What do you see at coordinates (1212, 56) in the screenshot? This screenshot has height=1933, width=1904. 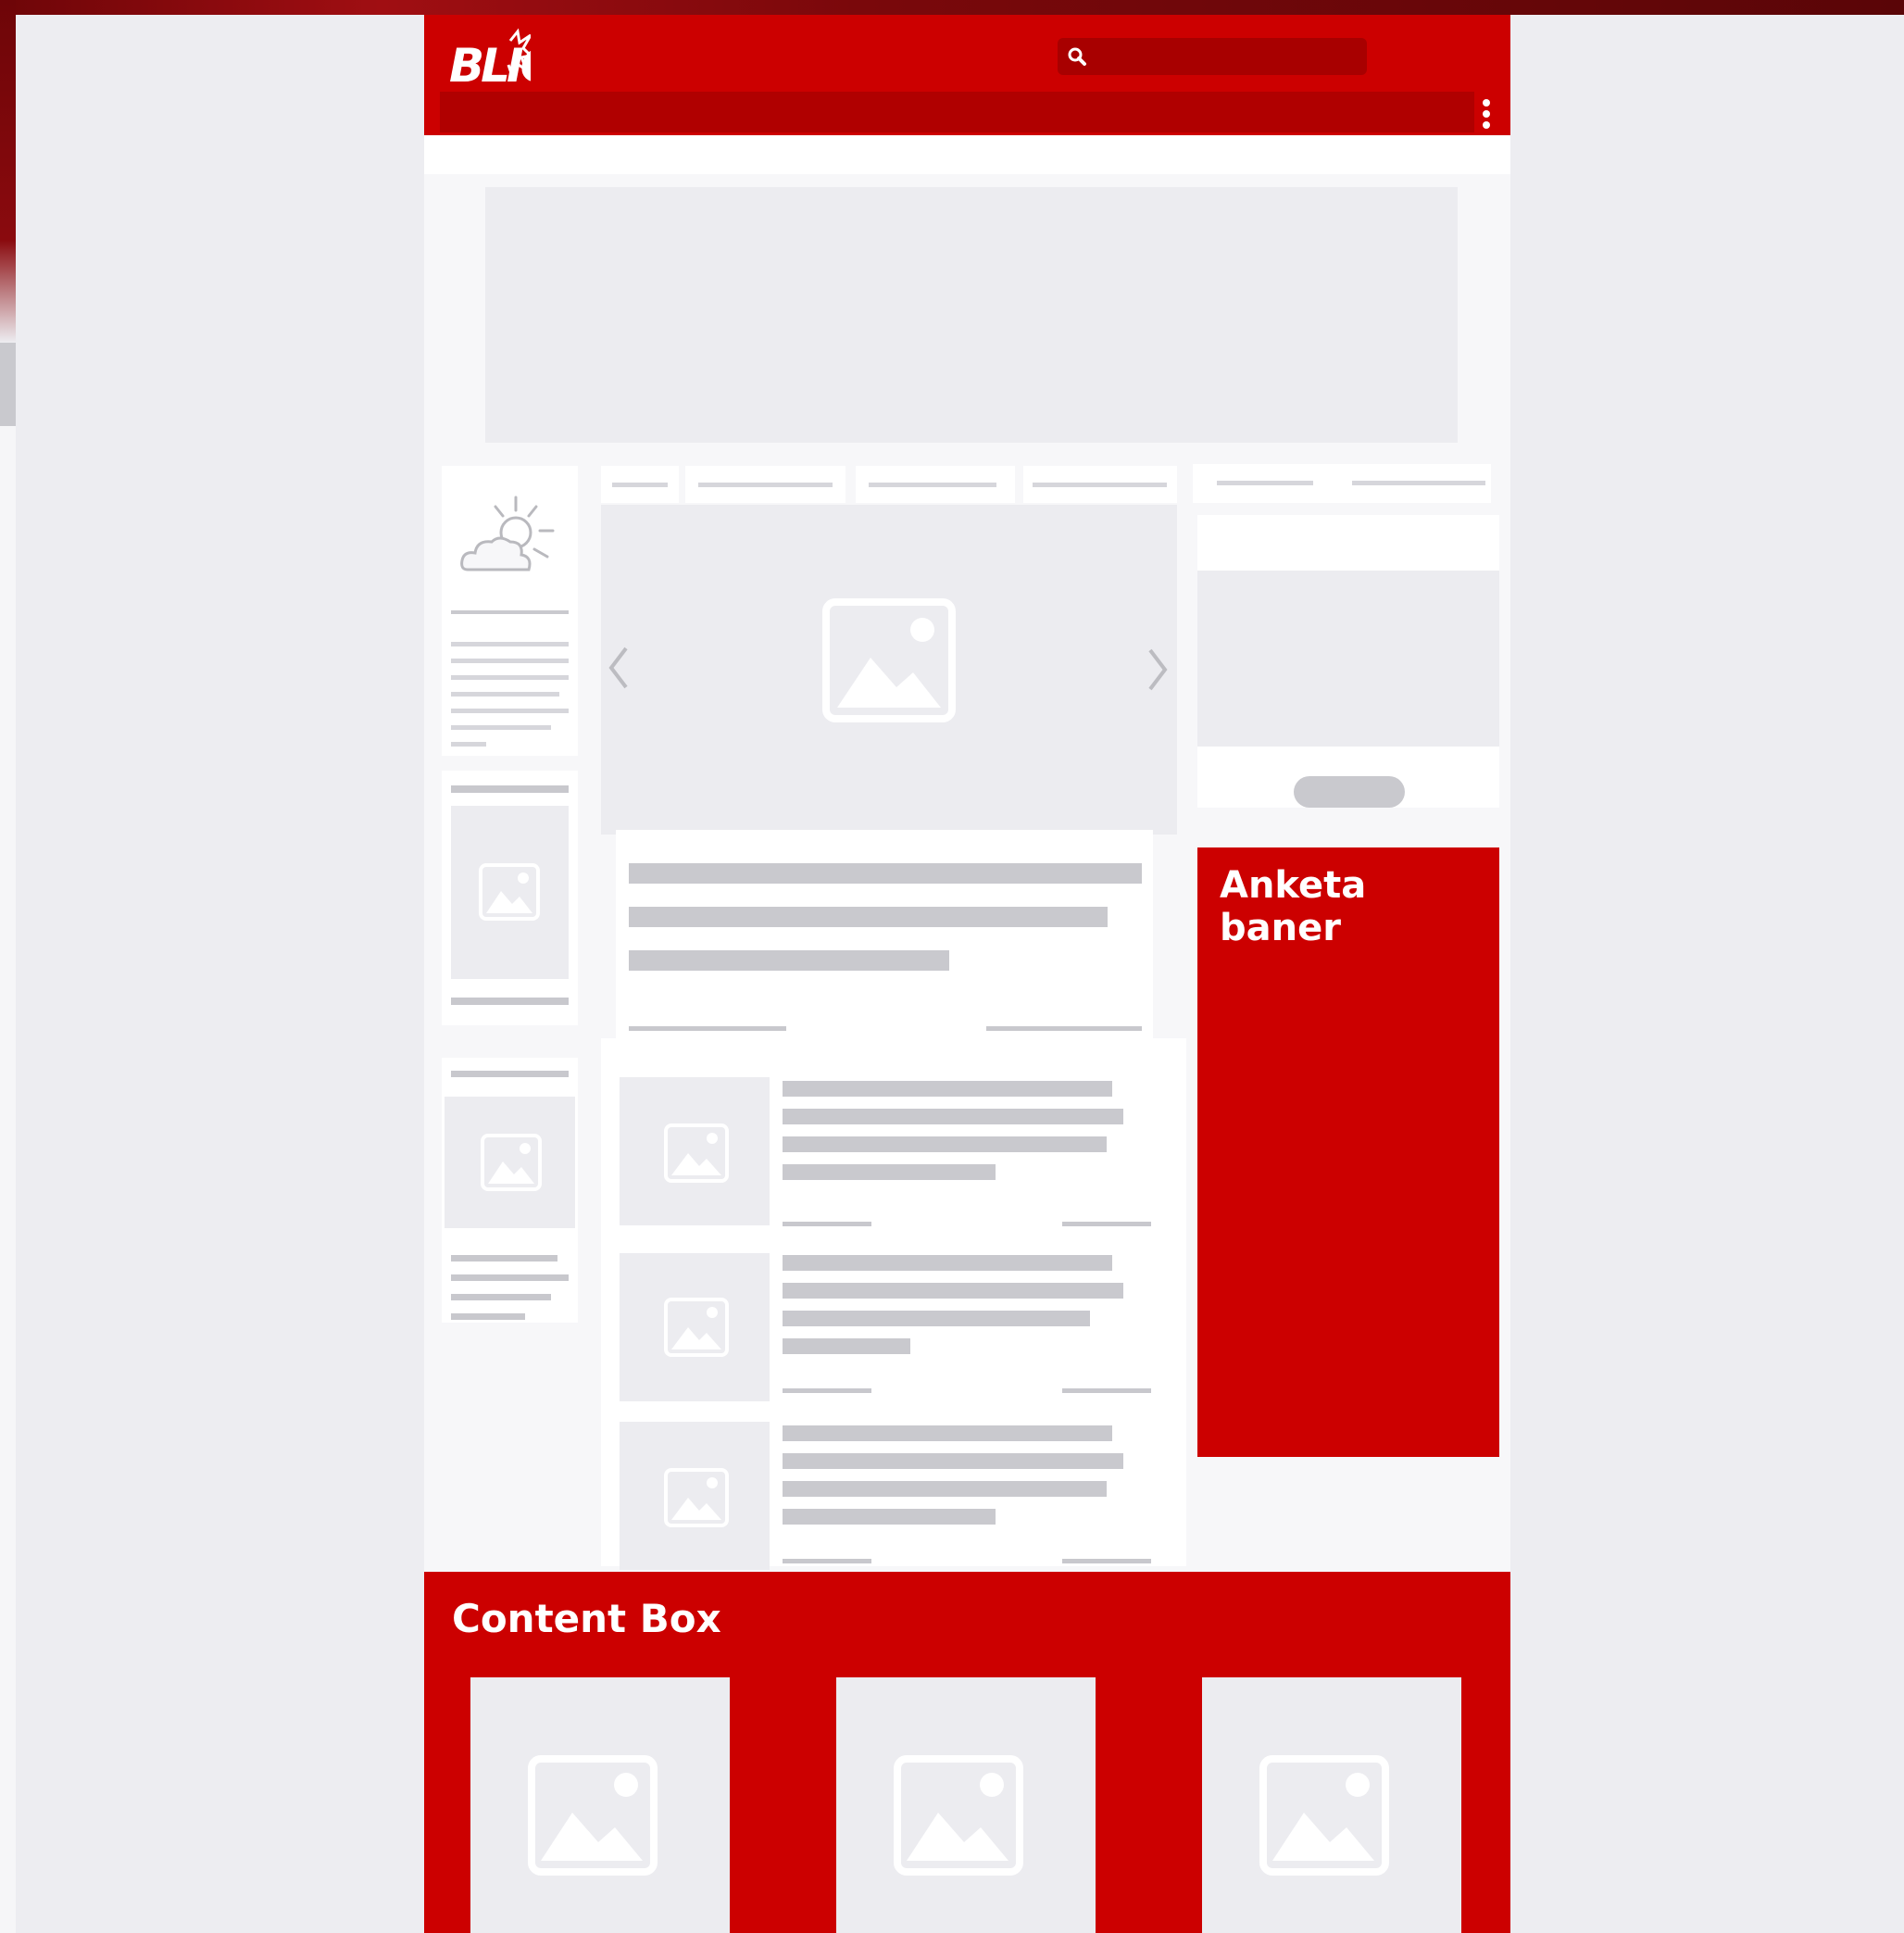 I see `search-input` at bounding box center [1212, 56].